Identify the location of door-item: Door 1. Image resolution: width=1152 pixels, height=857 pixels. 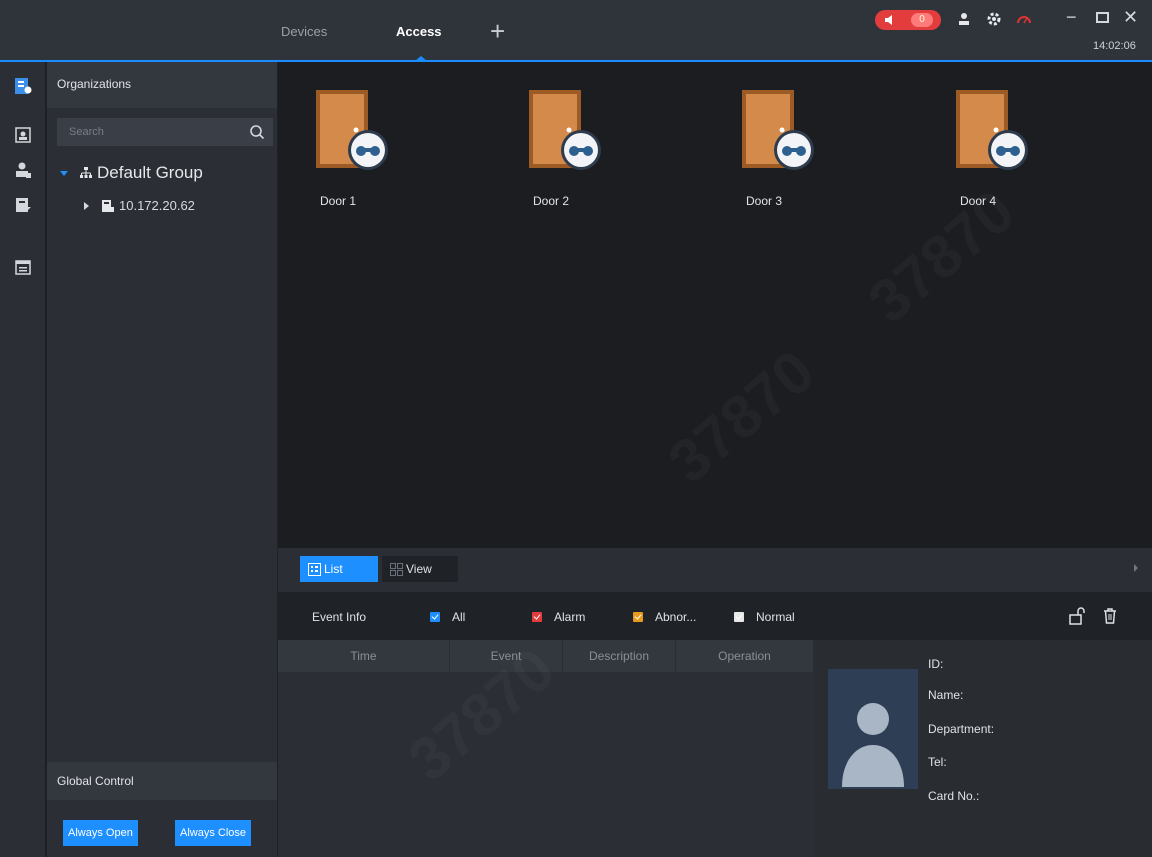
(333, 150).